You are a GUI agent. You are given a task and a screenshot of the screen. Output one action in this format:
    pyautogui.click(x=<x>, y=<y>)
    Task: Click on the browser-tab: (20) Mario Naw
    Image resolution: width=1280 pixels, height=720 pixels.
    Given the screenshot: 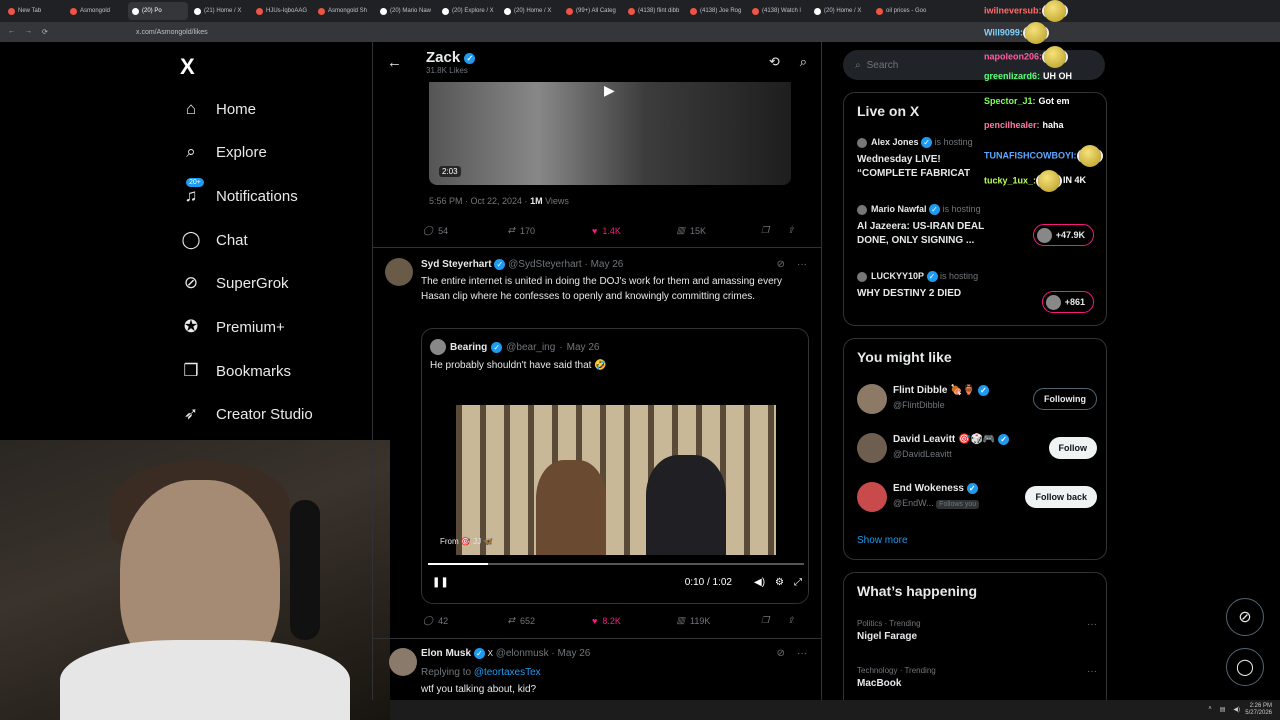 What is the action you would take?
    pyautogui.click(x=406, y=11)
    